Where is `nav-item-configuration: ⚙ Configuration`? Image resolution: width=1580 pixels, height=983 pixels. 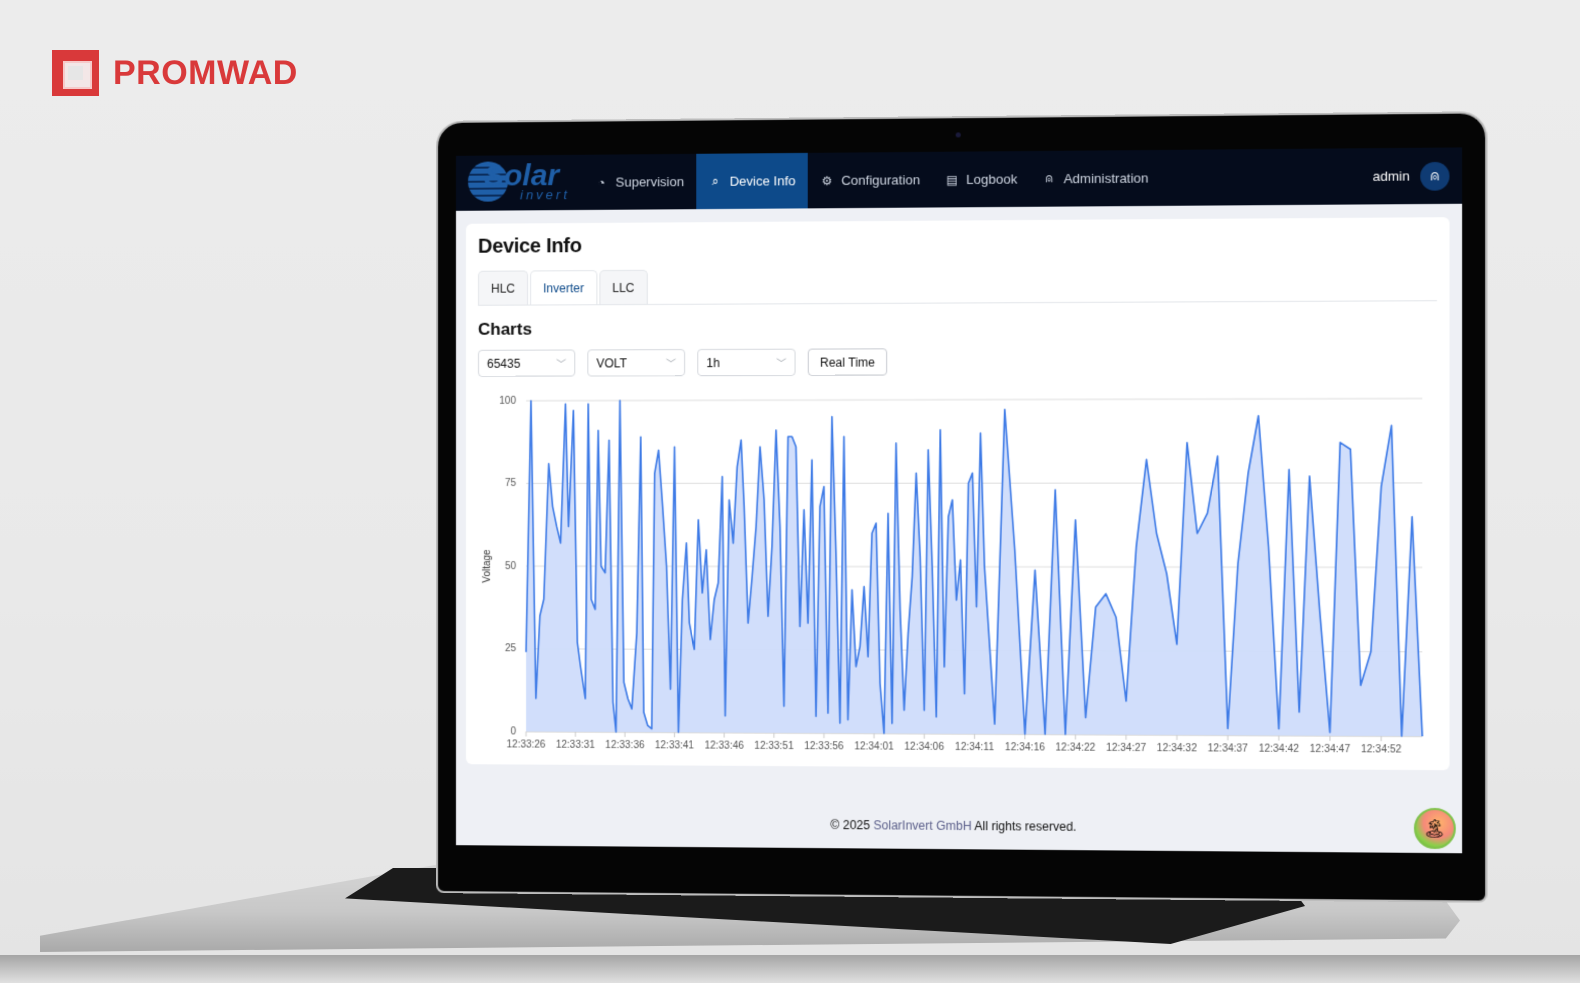
nav-item-configuration: ⚙ Configuration is located at coordinates (870, 180).